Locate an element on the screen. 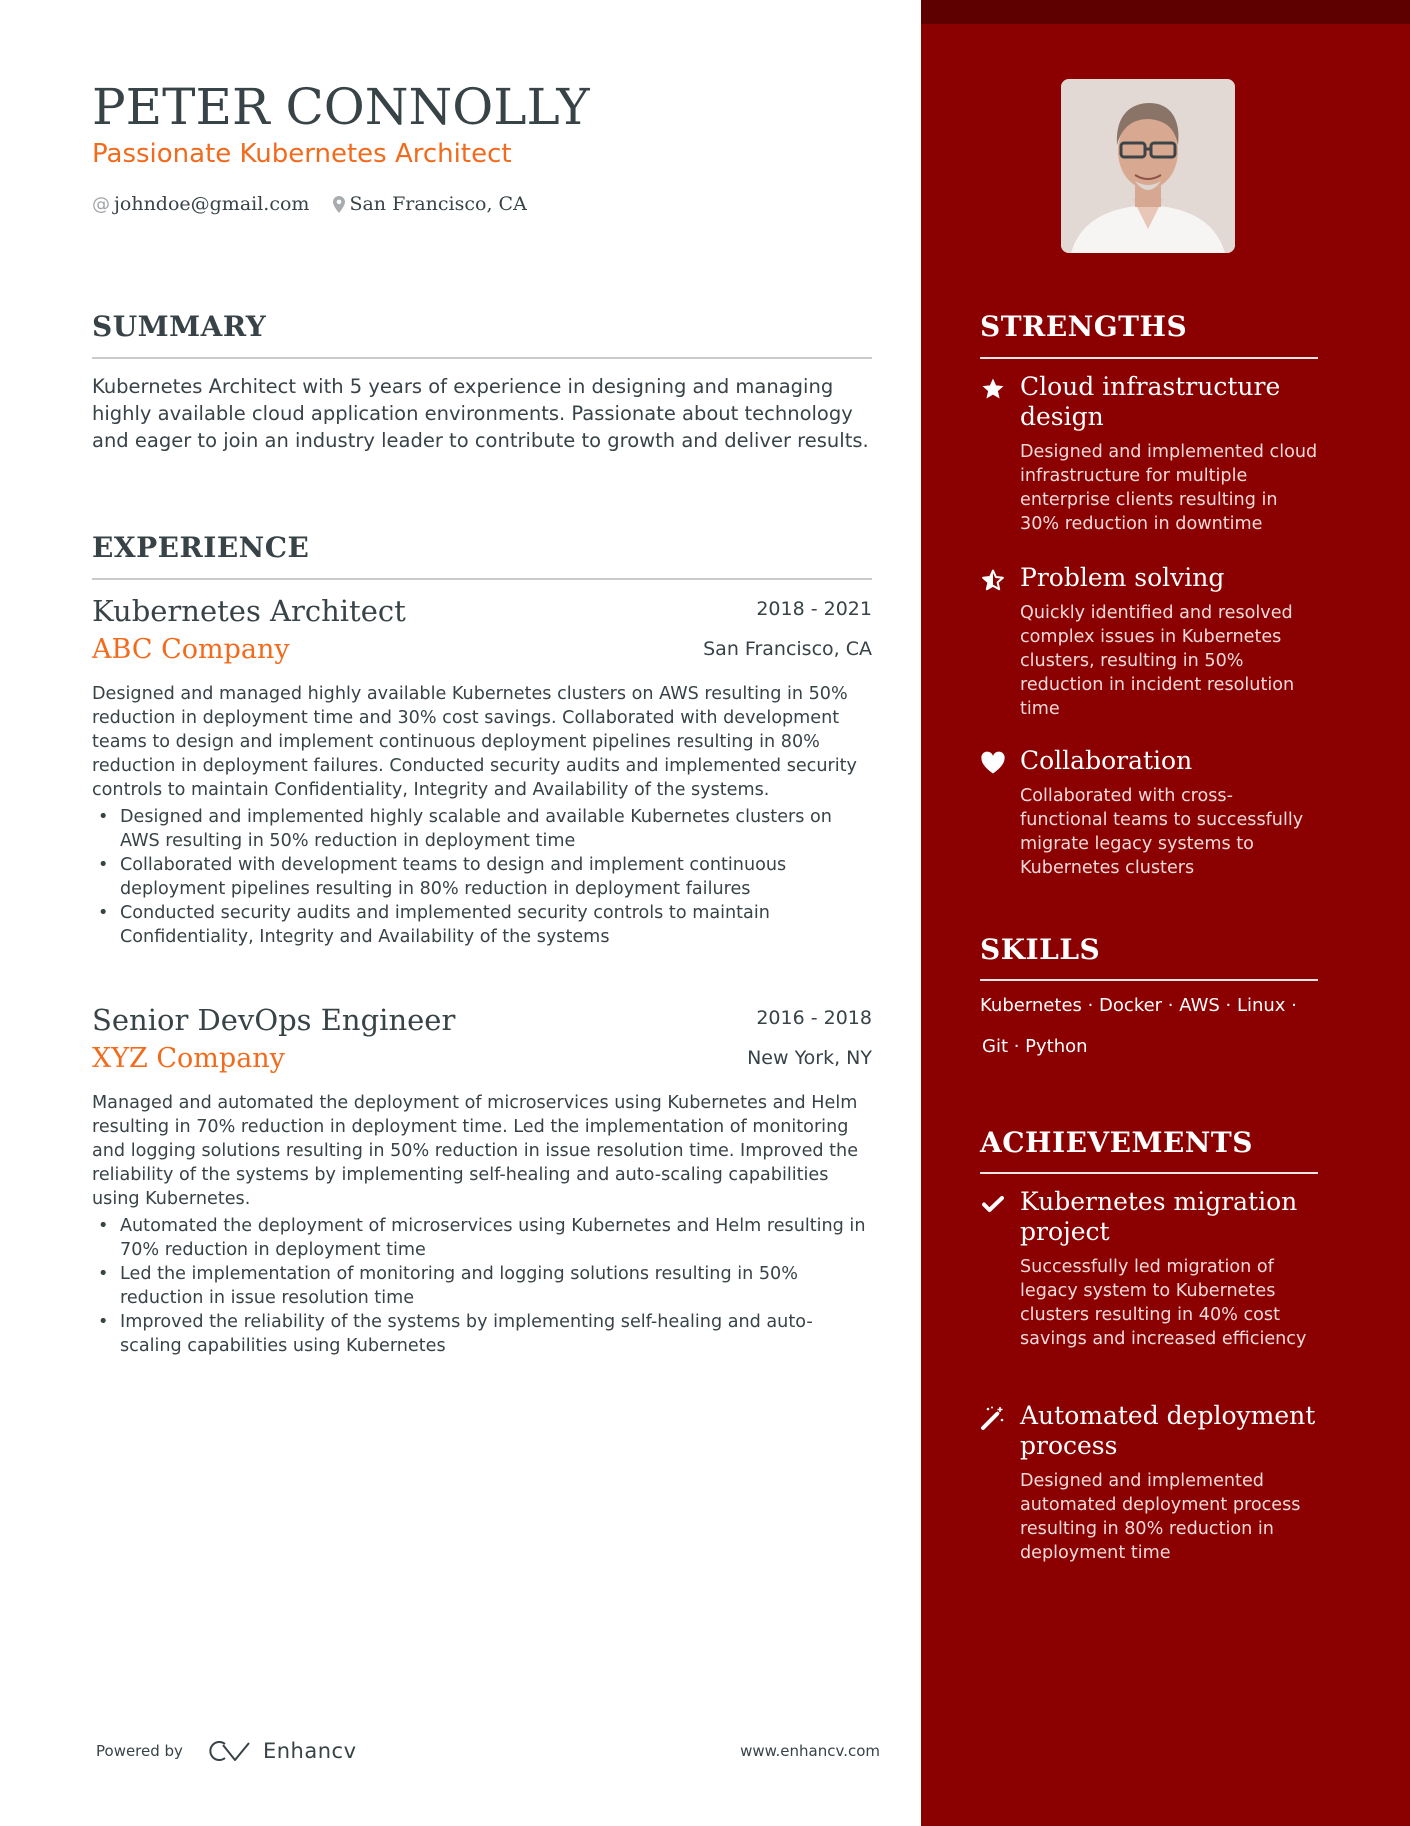  contact-email: @ johndoe@gmail.com is located at coordinates (200, 204).